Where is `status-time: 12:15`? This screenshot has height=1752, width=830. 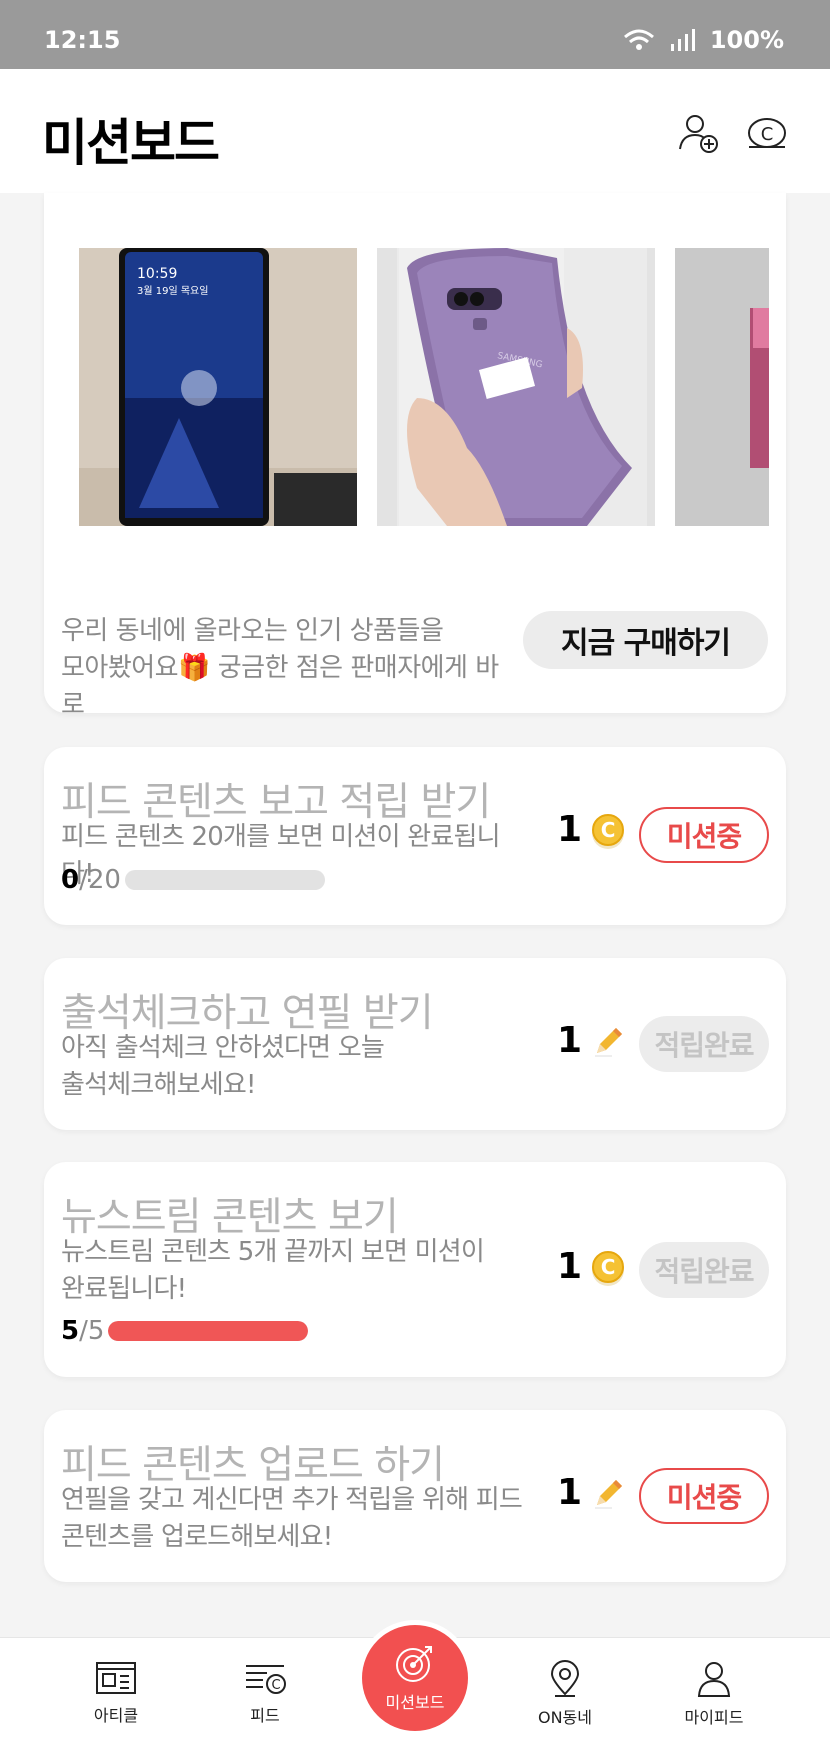
status-time: 12:15 is located at coordinates (82, 40).